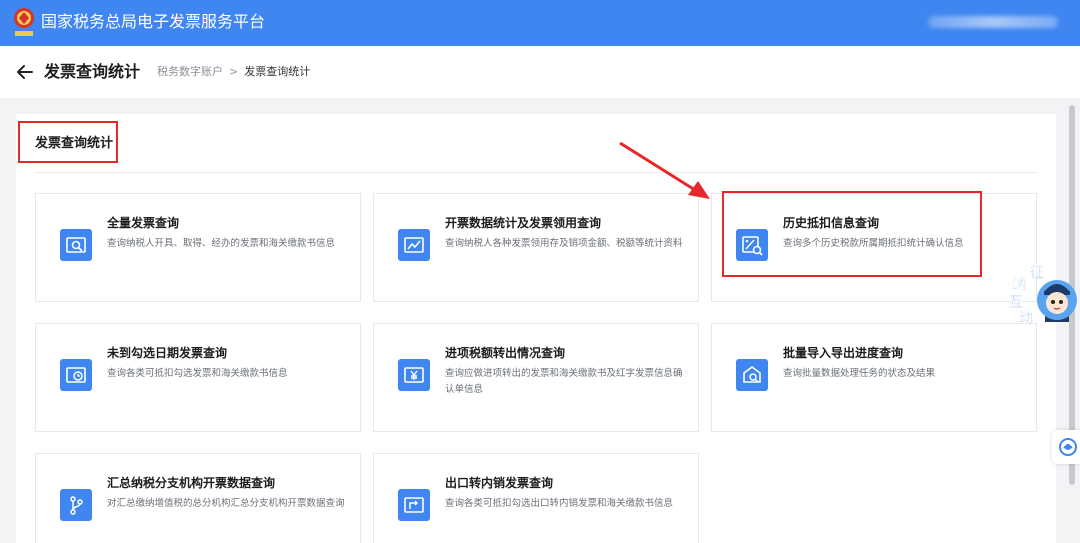  Describe the element at coordinates (92, 71) in the screenshot. I see `page-title: 发票查询统计` at that location.